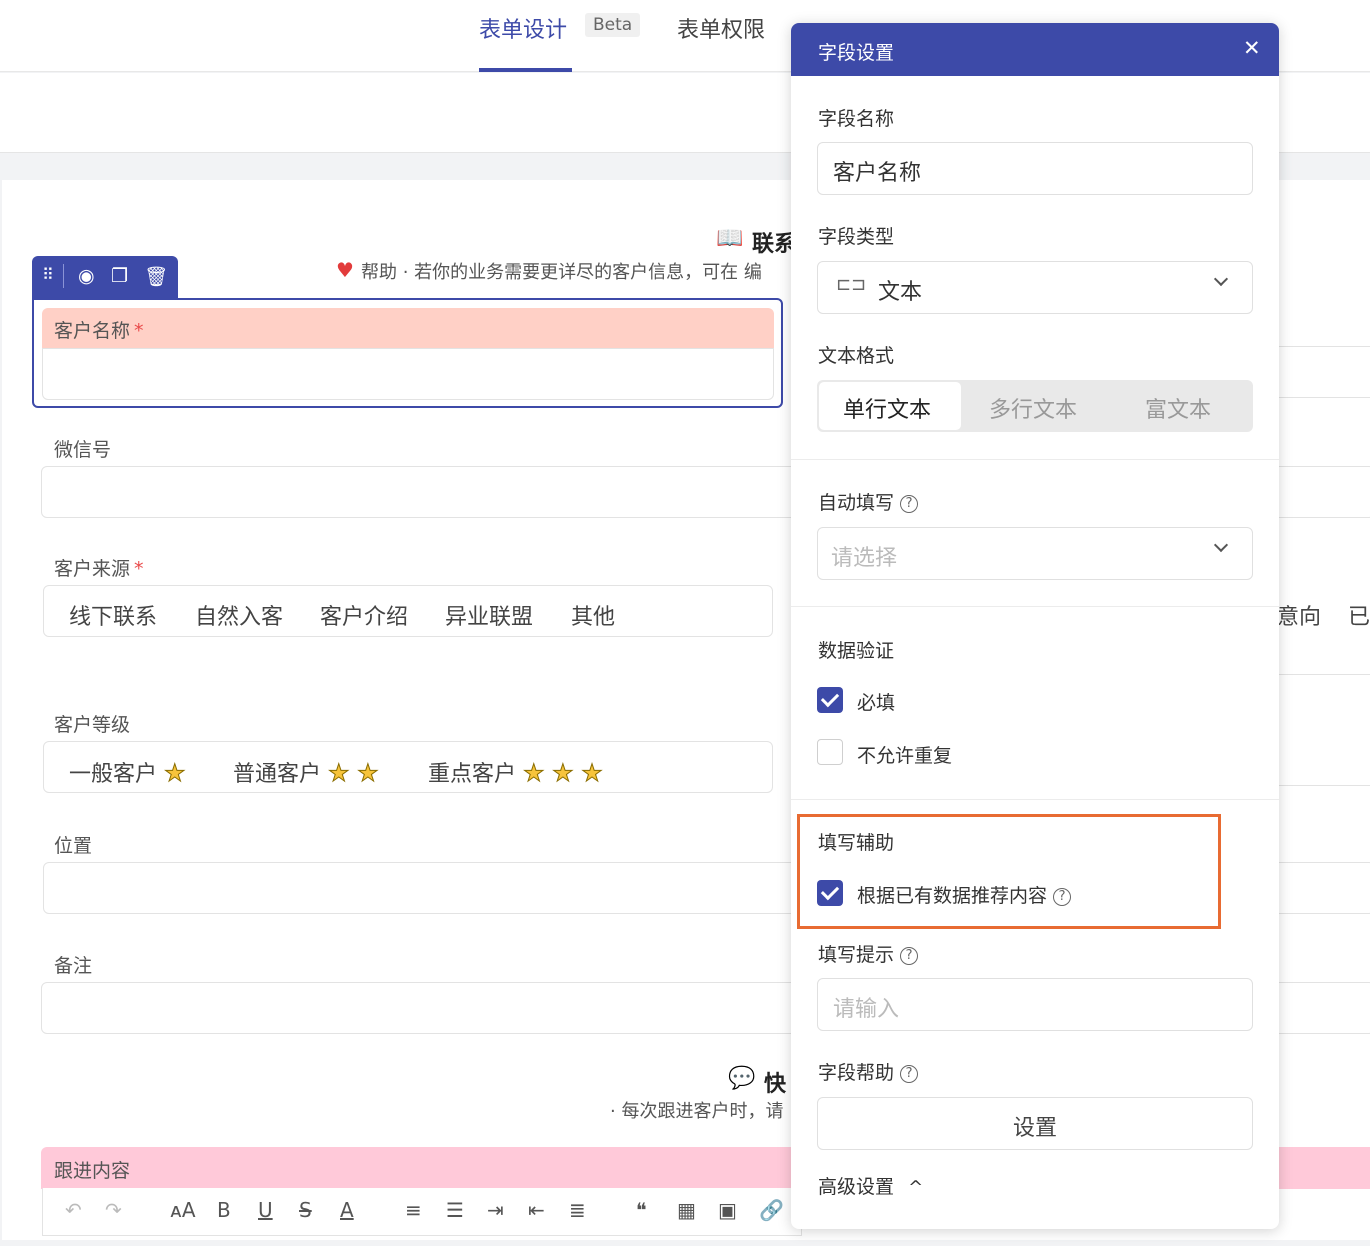 This screenshot has width=1370, height=1246. I want to click on field-toolbar: ⠿ ◉ ❐ 🗑, so click(105, 277).